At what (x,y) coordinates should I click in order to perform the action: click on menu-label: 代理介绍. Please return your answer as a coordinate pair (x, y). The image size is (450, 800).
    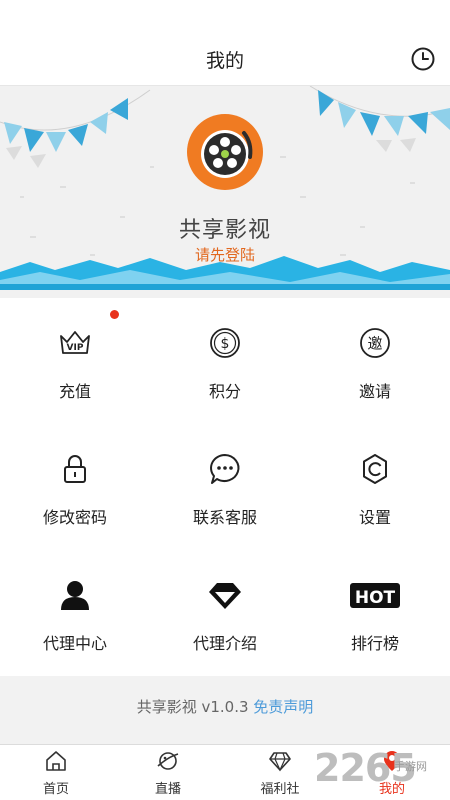
    Looking at the image, I should click on (224, 643).